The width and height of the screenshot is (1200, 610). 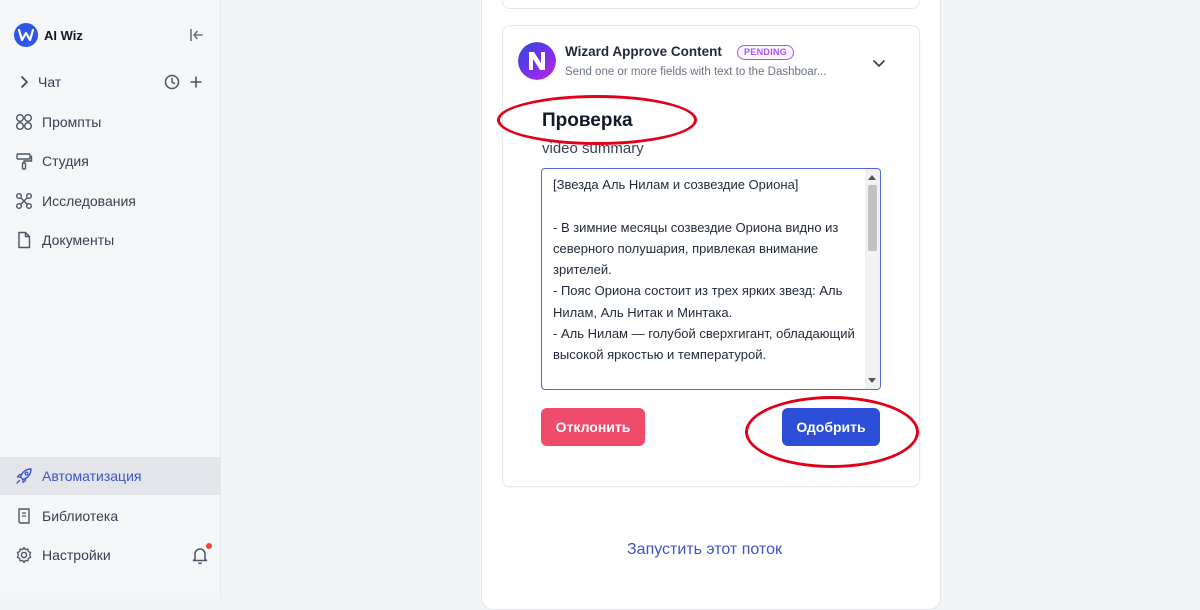 What do you see at coordinates (704, 550) in the screenshot?
I see `run-flow-link: Запустить этот поток` at bounding box center [704, 550].